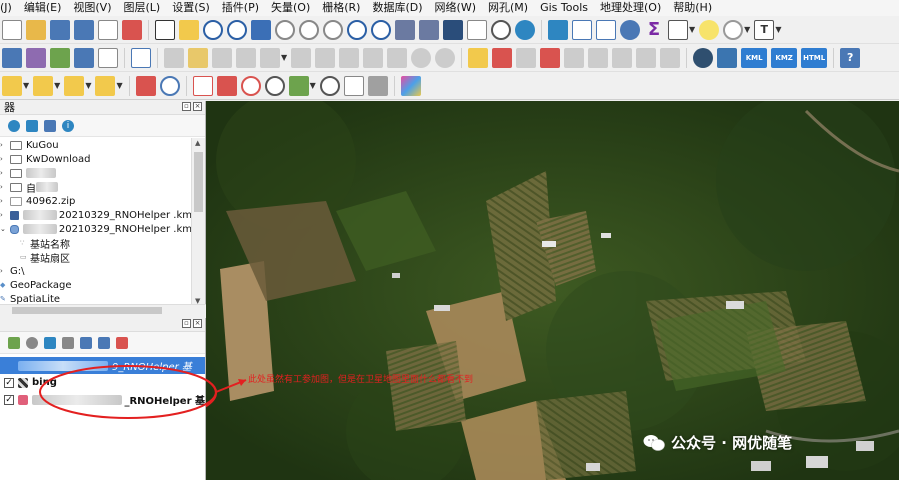 This screenshot has width=899, height=480. I want to click on extent-icon, so click(298, 85).